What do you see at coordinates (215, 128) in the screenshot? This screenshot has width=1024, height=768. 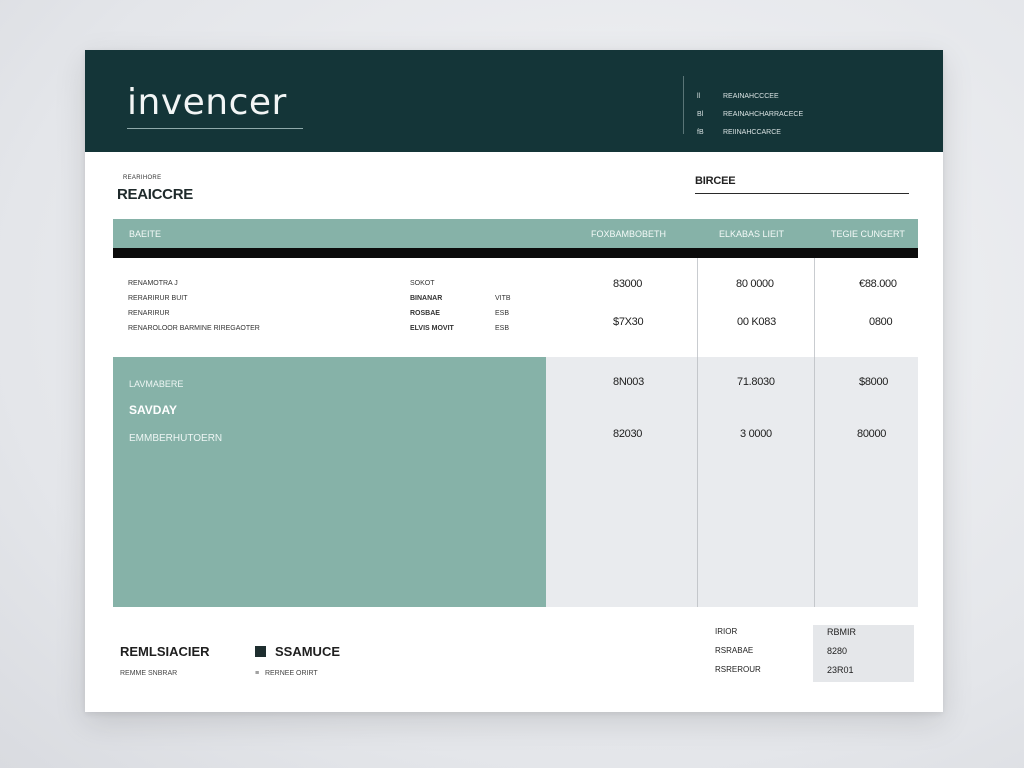 I see `brand-underline` at bounding box center [215, 128].